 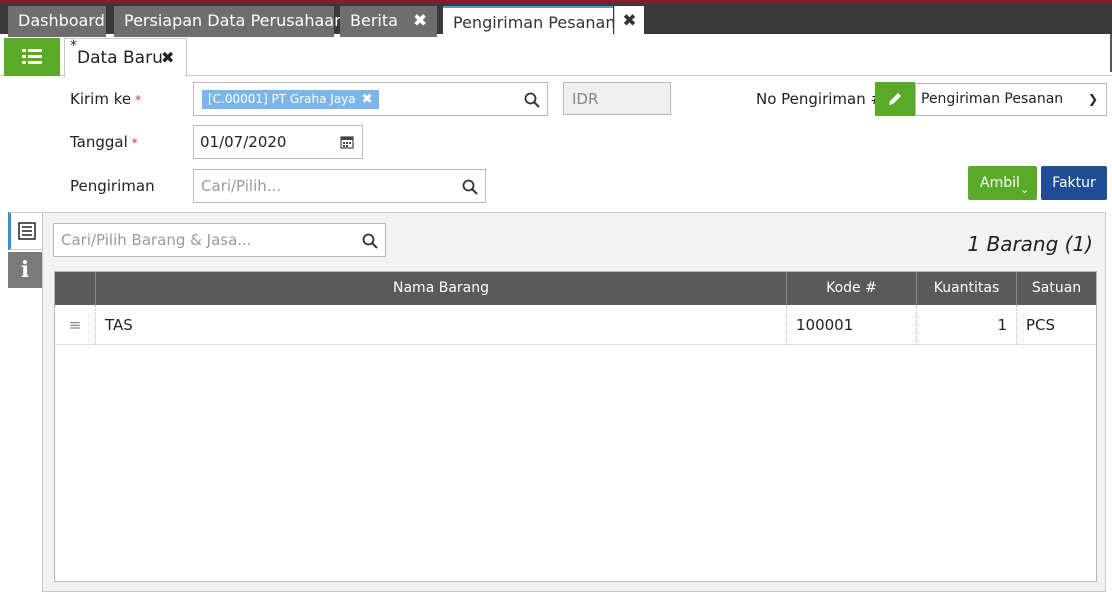 I want to click on header-handle-col, so click(x=75, y=288).